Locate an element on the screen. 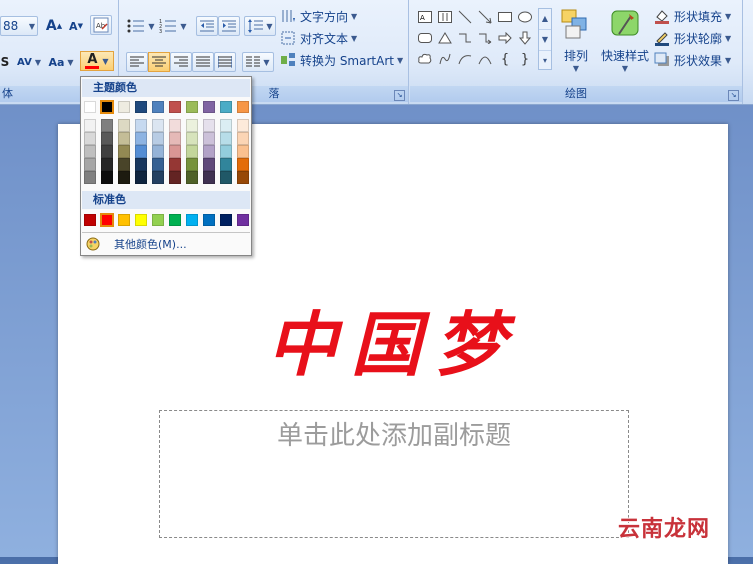  textbox-shape-icon: A is located at coordinates (425, 17).